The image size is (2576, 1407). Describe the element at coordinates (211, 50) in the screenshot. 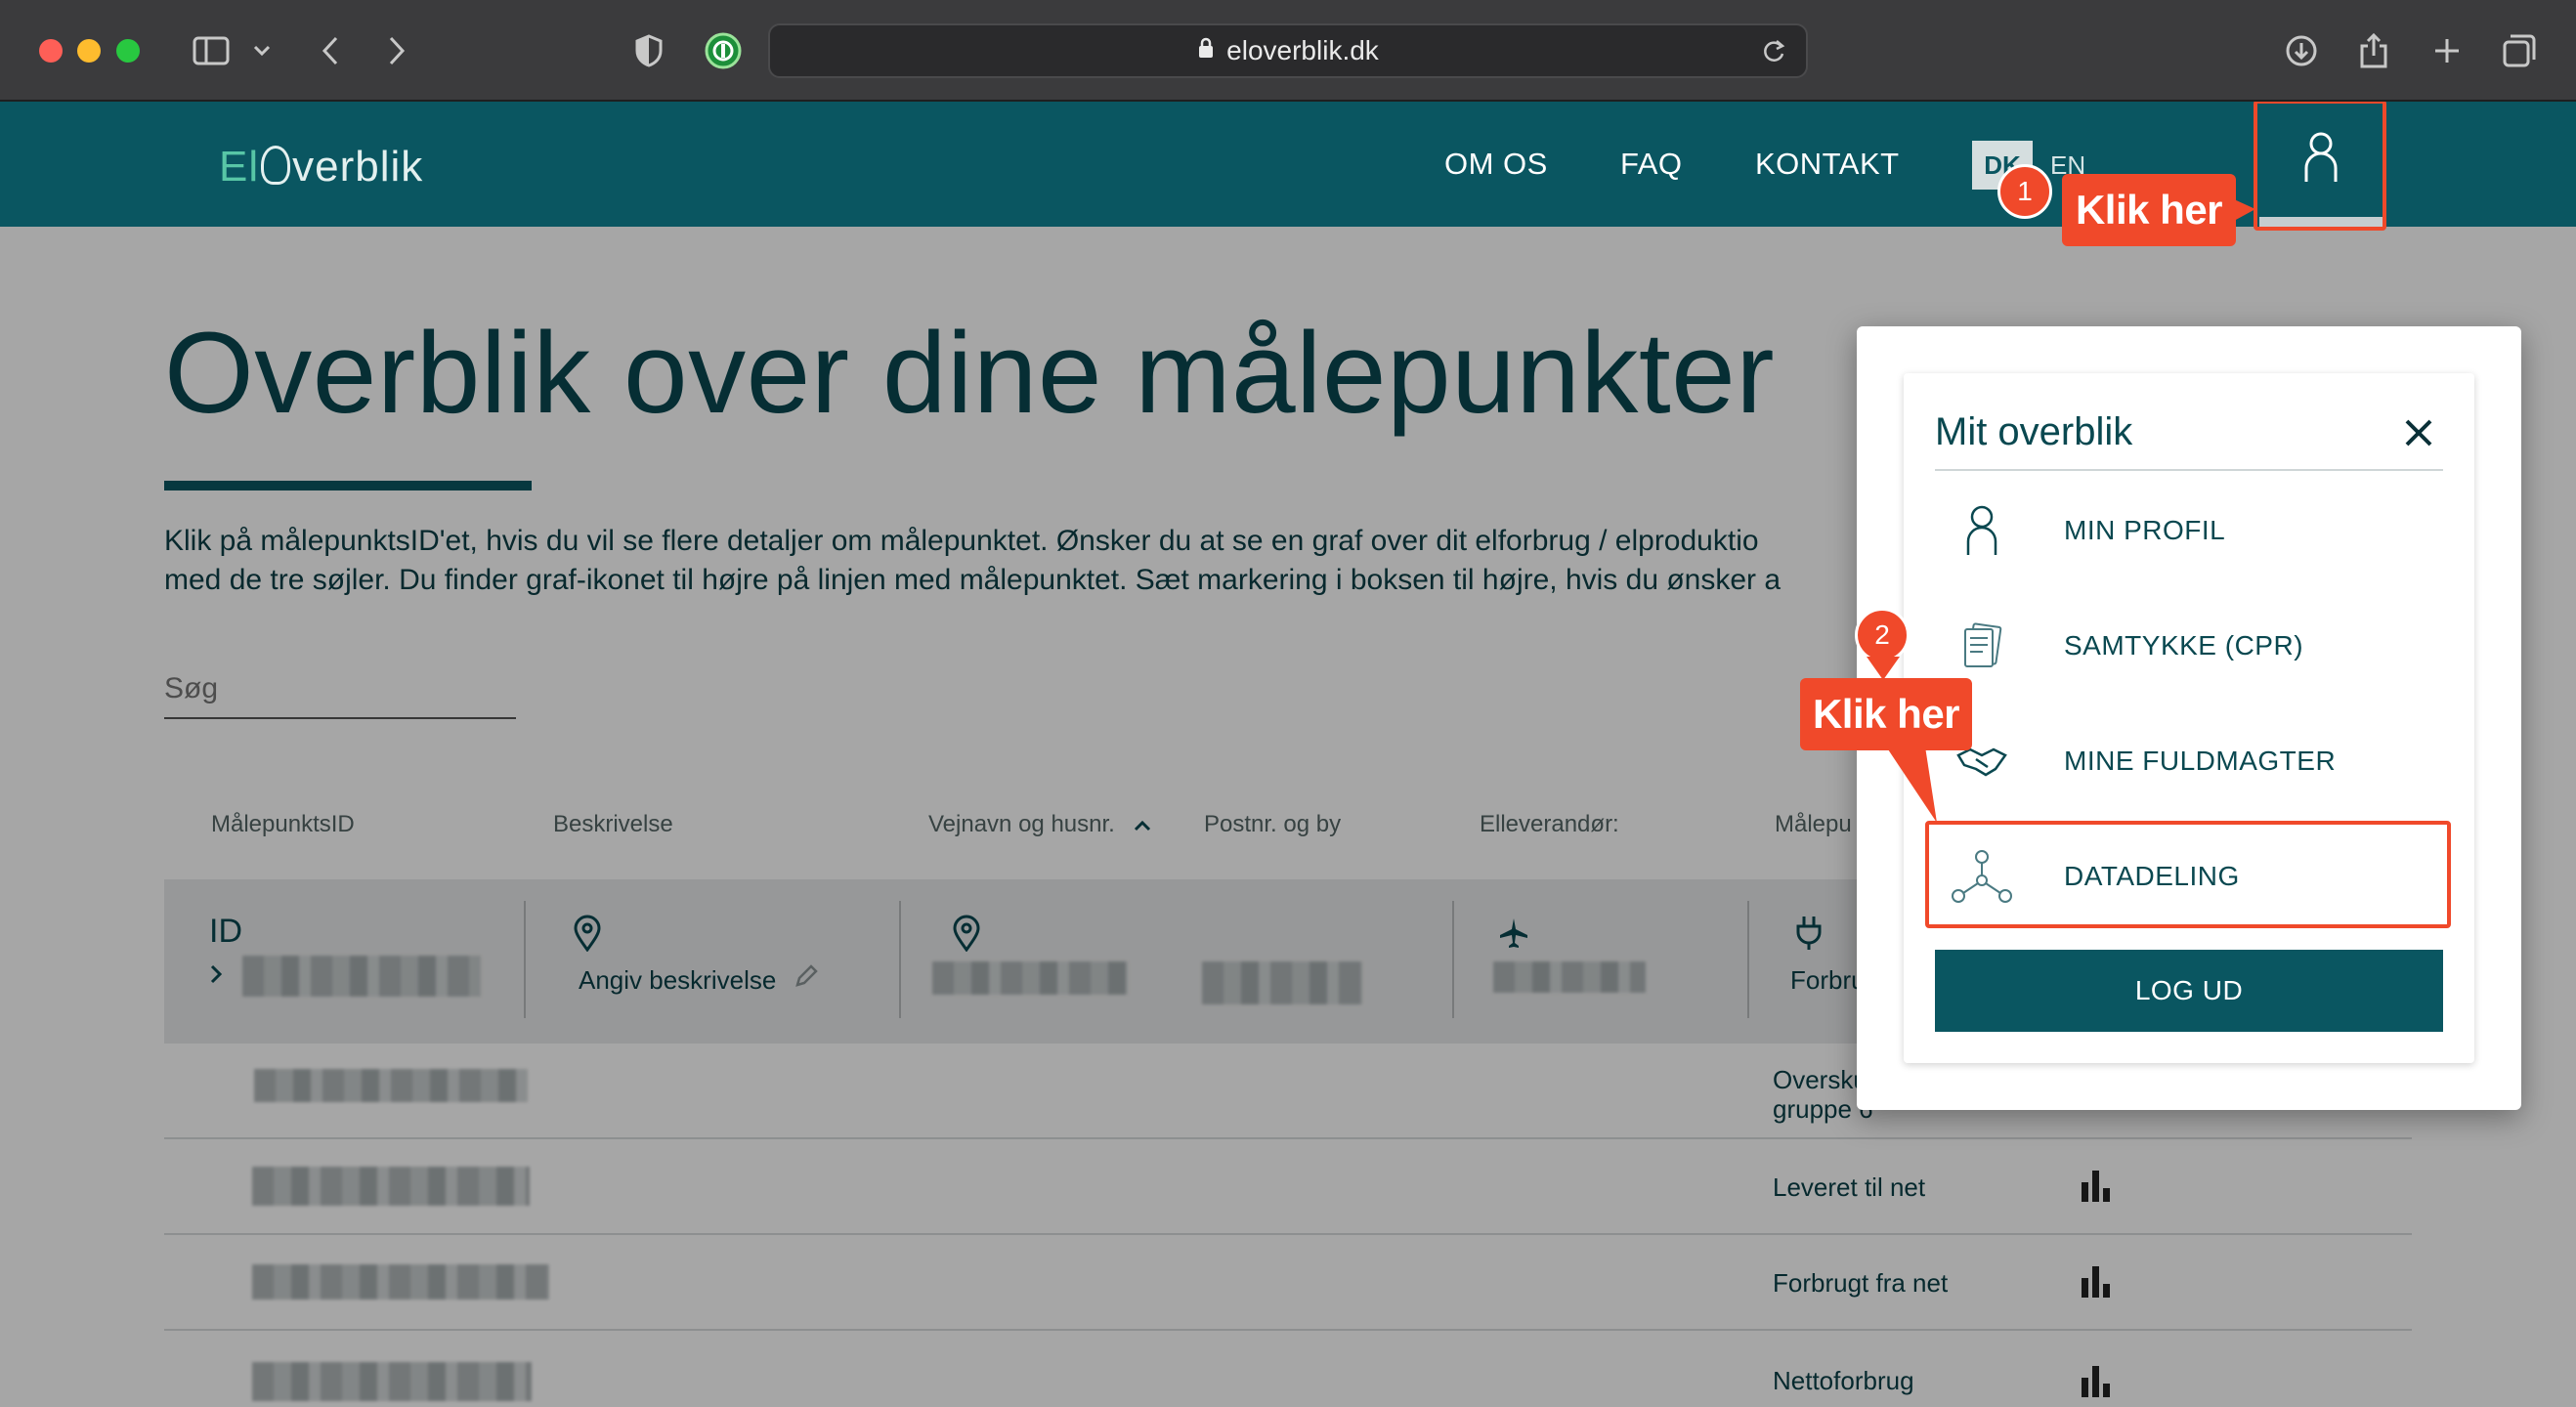

I see `sidebar-toggle-icon` at that location.